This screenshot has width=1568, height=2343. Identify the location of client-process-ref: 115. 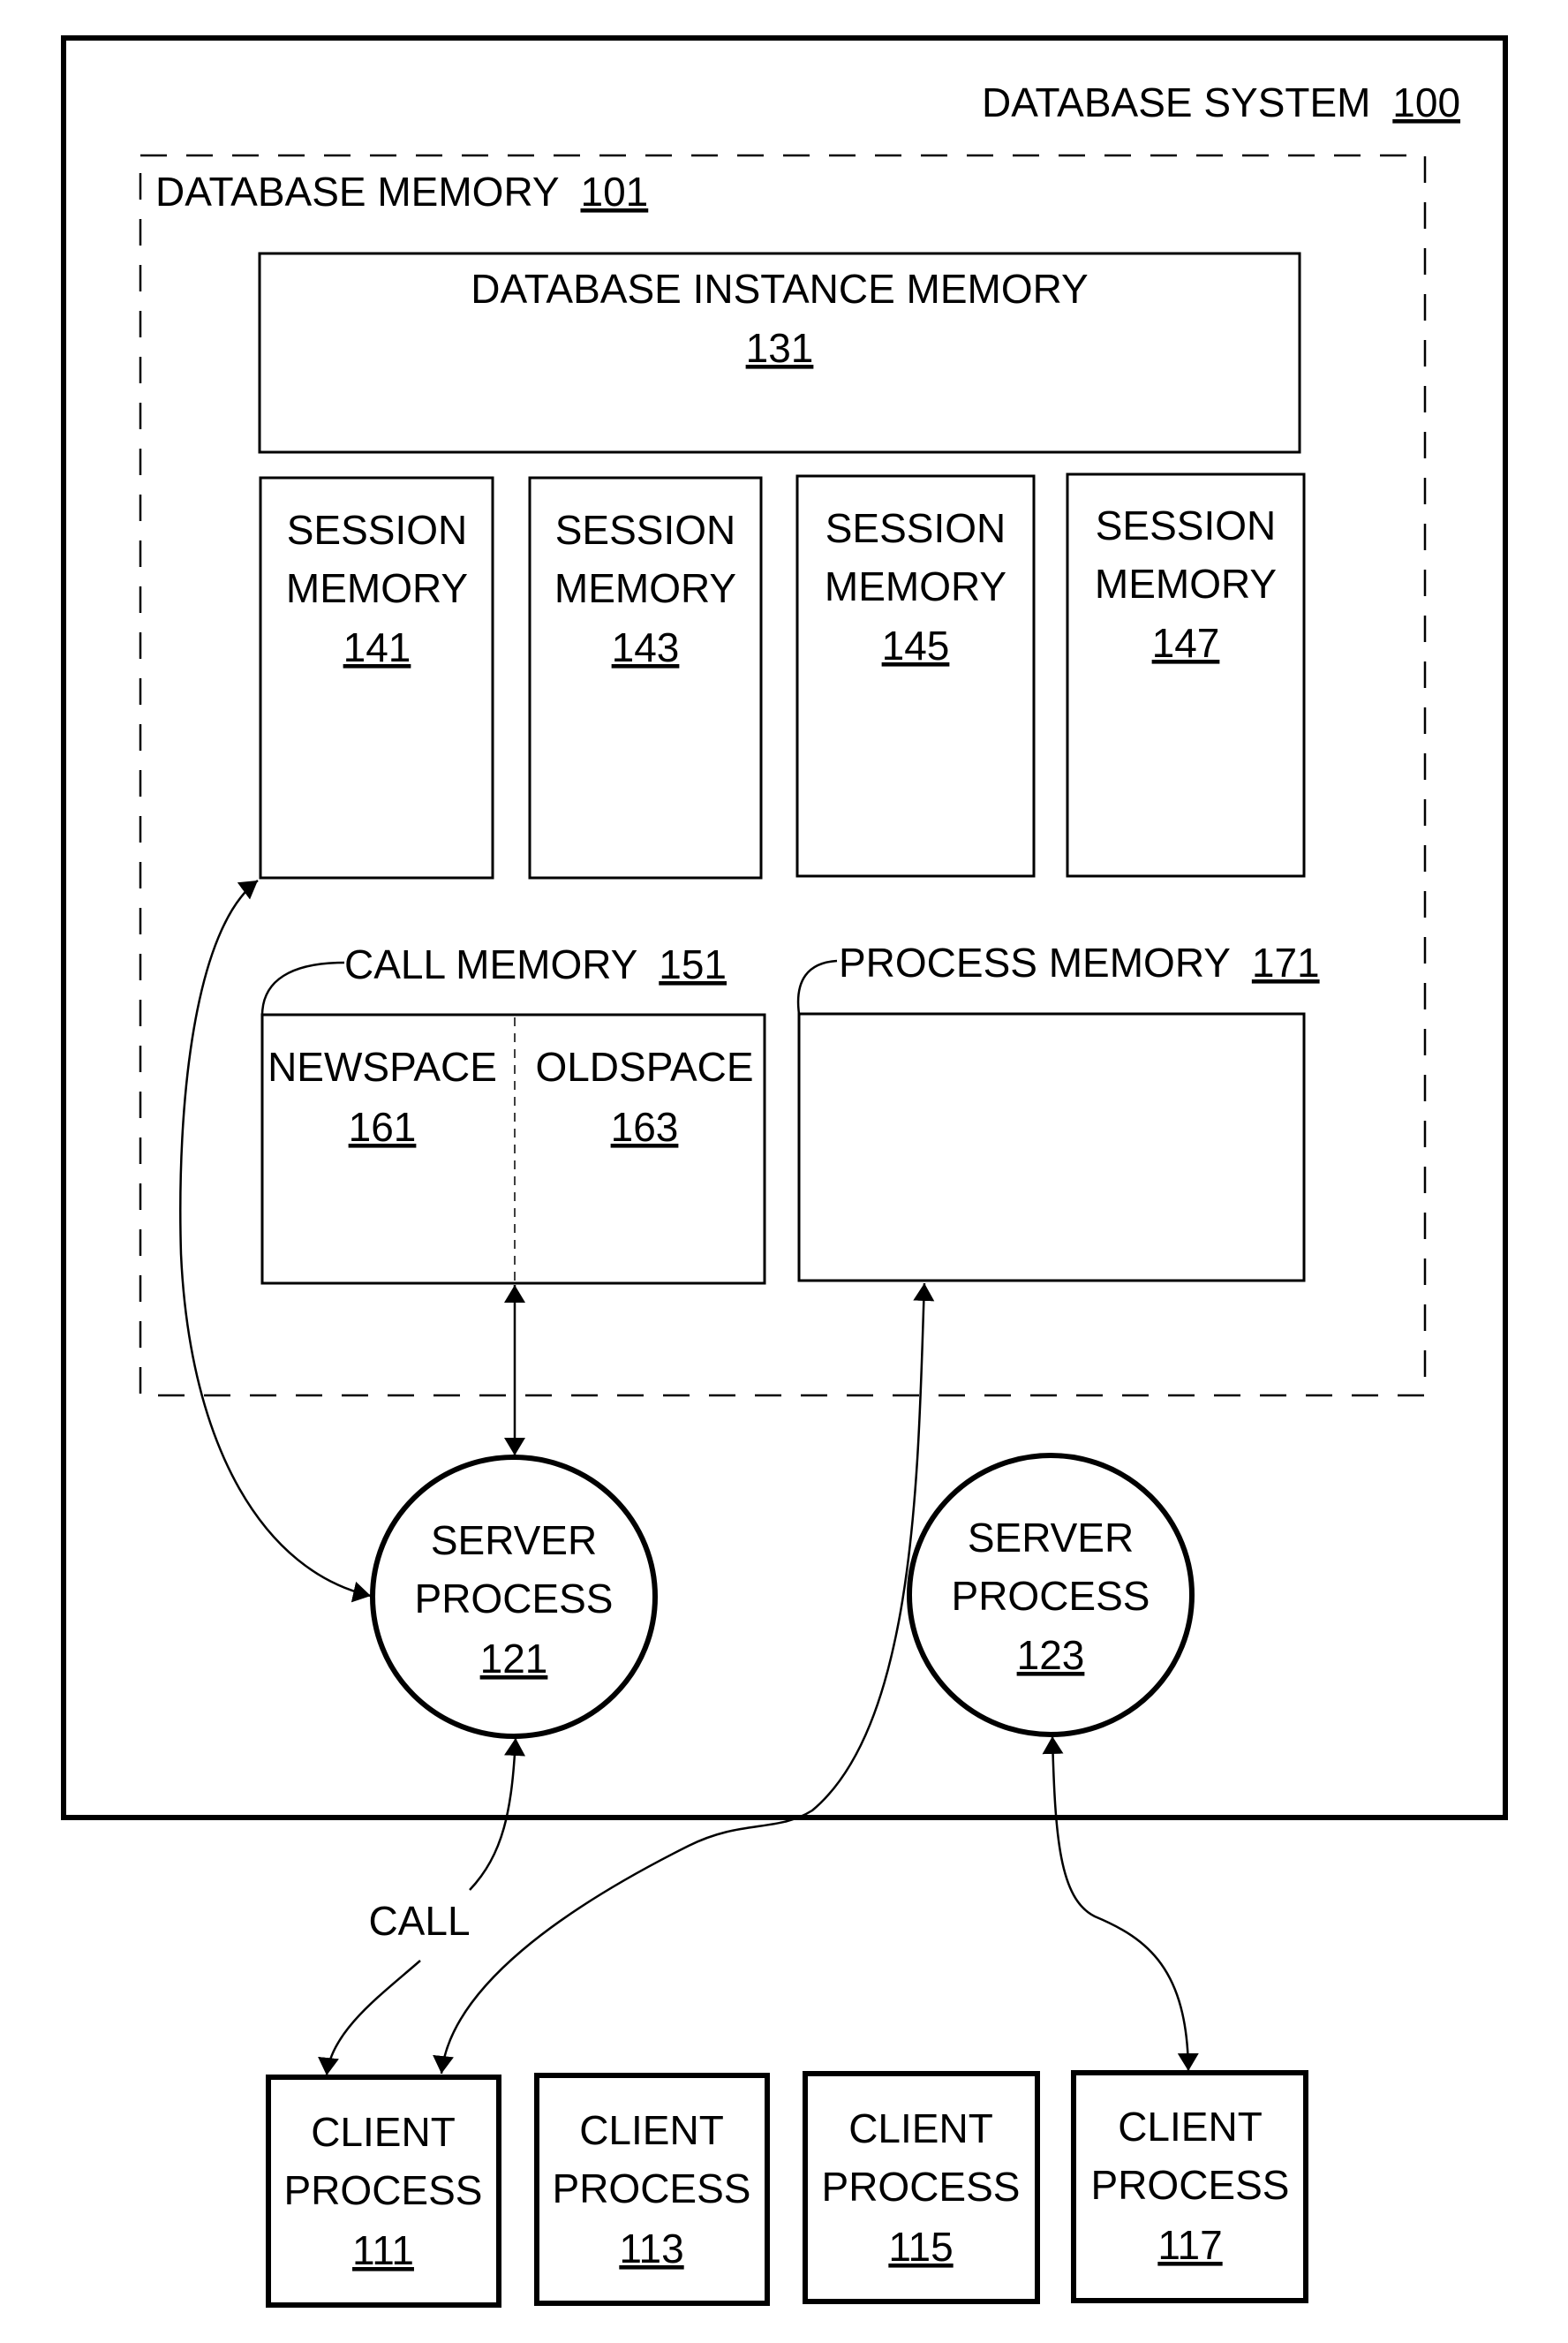
(920, 2247).